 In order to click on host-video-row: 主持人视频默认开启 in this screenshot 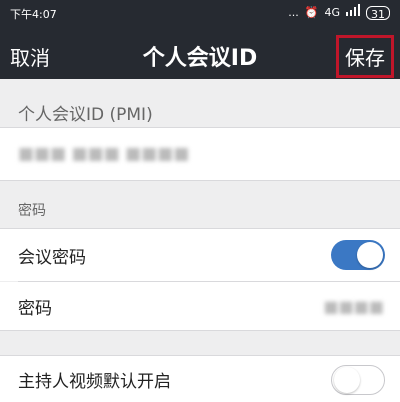, I will do `click(200, 379)`.